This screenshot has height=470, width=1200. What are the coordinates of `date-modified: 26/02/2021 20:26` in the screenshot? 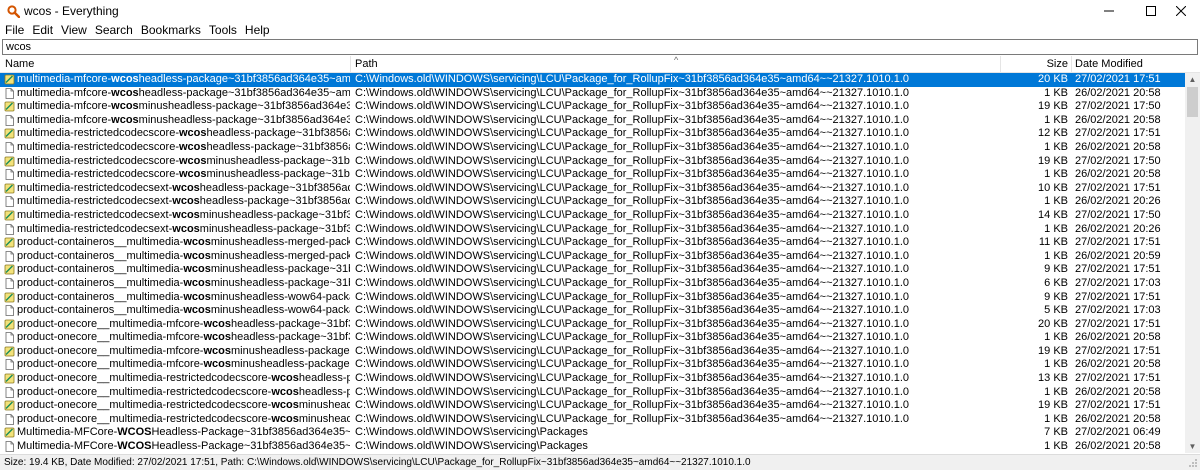 It's located at (1118, 228).